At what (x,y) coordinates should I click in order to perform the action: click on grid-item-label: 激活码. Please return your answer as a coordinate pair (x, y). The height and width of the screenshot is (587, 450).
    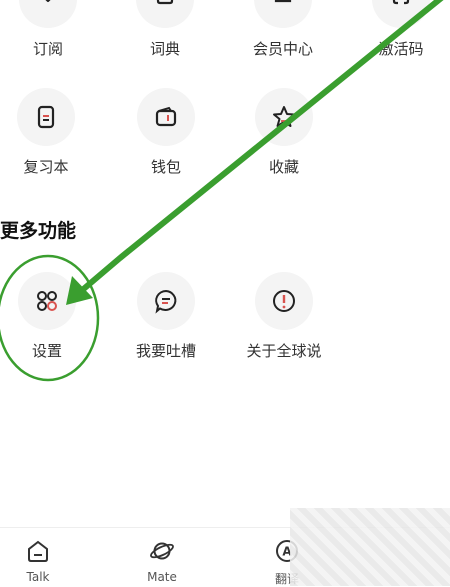
    Looking at the image, I should click on (401, 49).